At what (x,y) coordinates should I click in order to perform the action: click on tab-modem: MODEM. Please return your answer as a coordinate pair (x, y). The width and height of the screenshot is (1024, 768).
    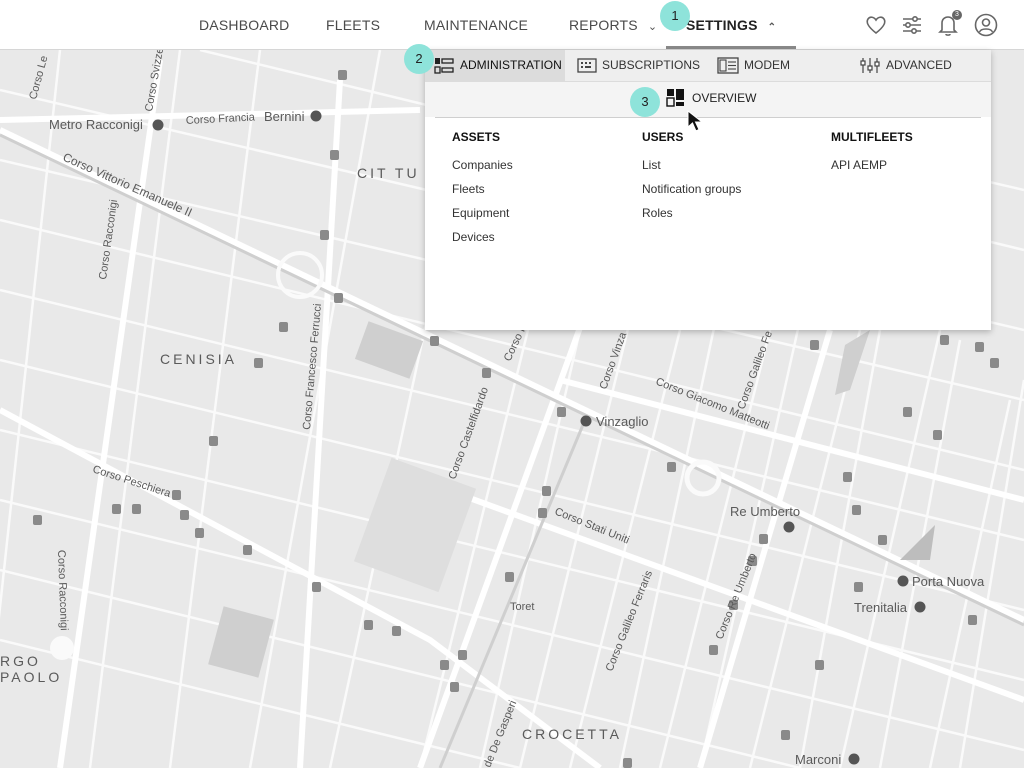
    Looking at the image, I should click on (757, 65).